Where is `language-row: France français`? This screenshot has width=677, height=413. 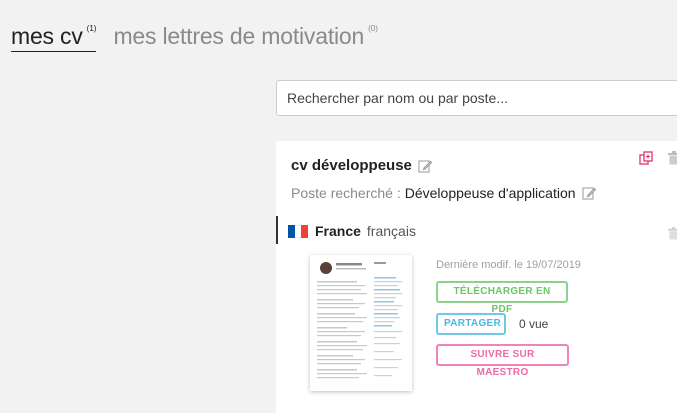
language-row: France français is located at coordinates (352, 231).